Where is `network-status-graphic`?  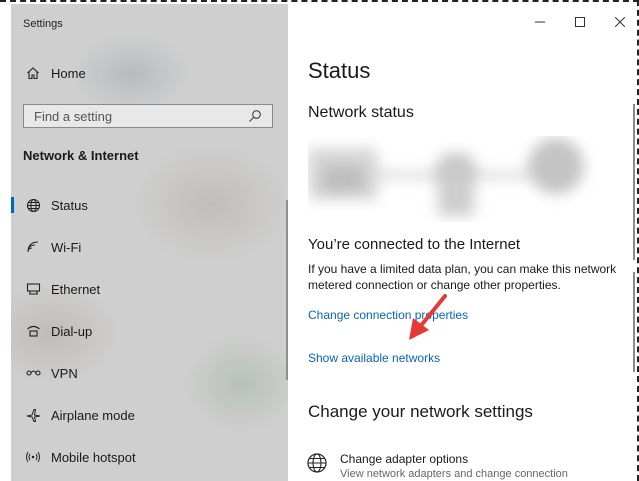
network-status-graphic is located at coordinates (446, 177).